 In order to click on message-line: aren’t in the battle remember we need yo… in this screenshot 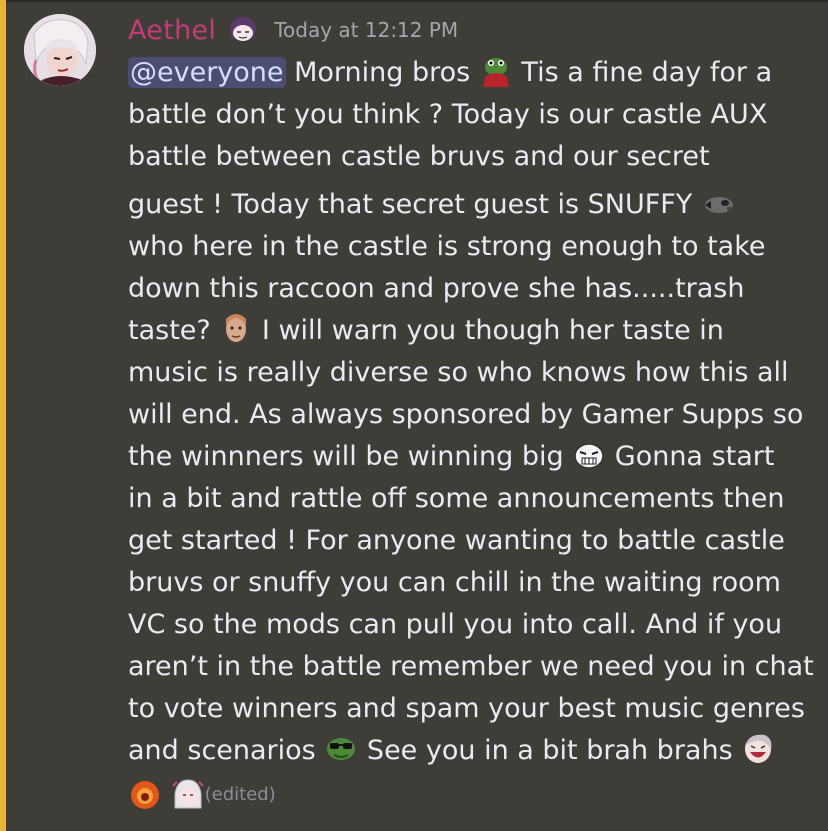, I will do `click(471, 666)`.